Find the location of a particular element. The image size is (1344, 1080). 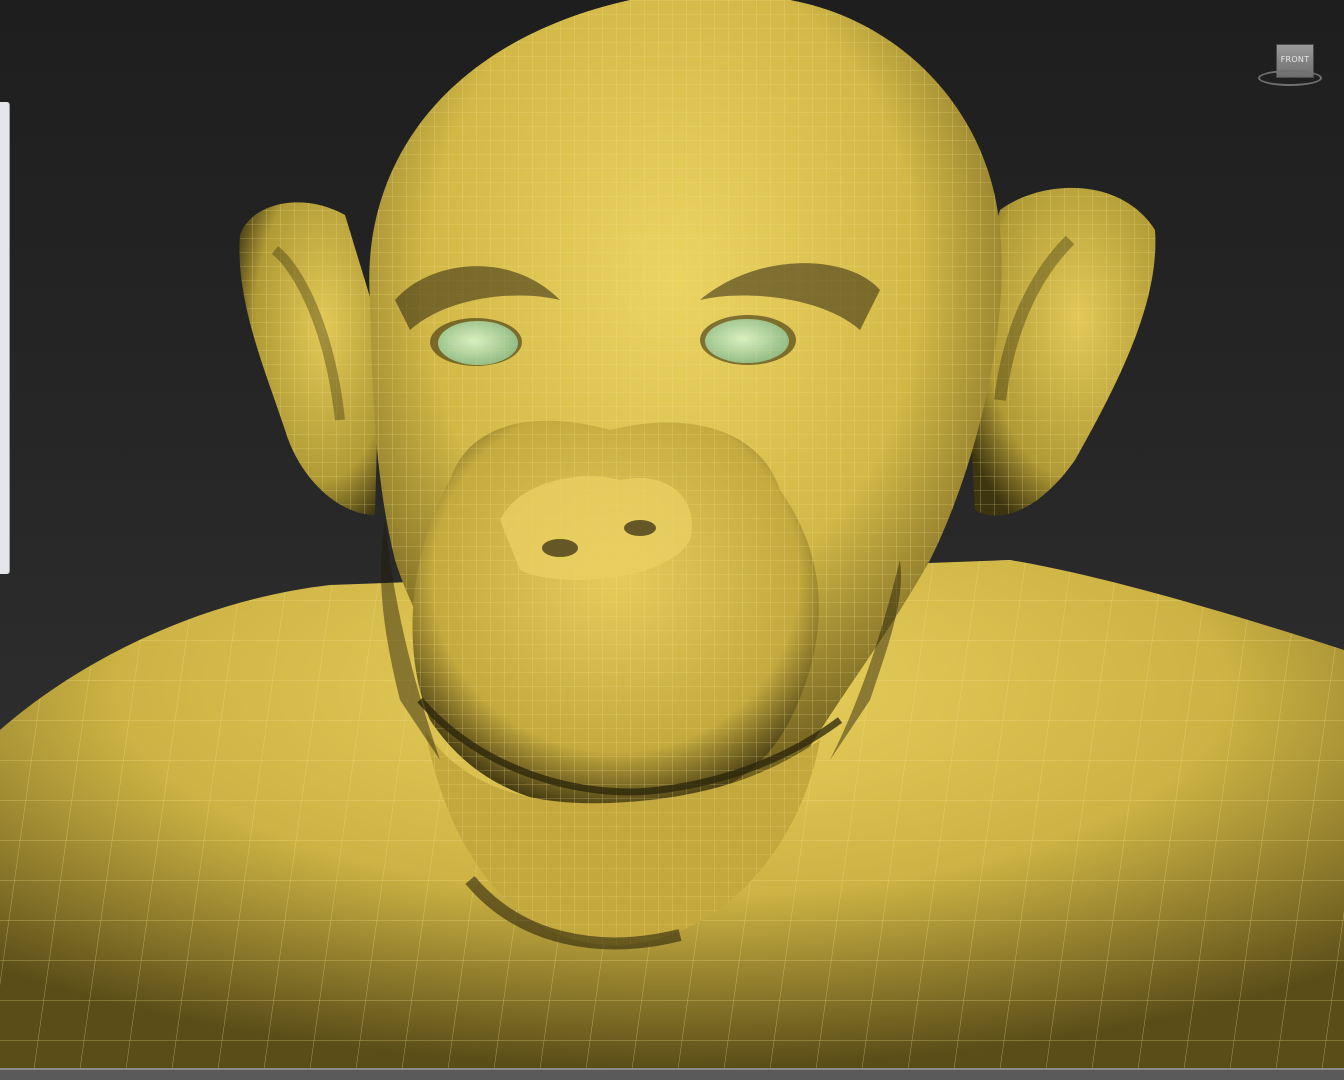

viewcube-compass-ring is located at coordinates (1290, 78).